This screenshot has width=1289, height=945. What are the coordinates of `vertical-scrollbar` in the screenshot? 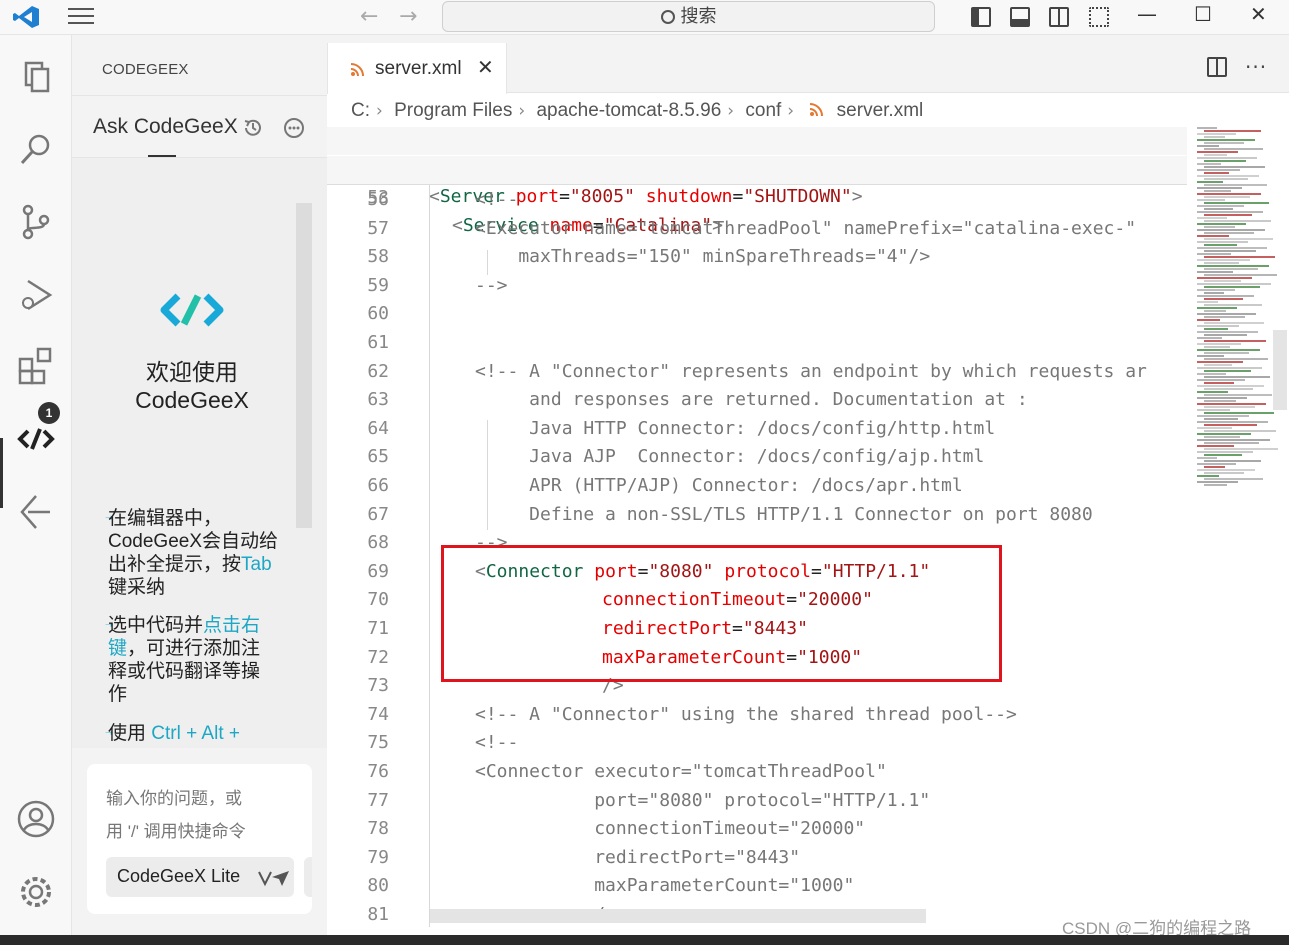 It's located at (1280, 370).